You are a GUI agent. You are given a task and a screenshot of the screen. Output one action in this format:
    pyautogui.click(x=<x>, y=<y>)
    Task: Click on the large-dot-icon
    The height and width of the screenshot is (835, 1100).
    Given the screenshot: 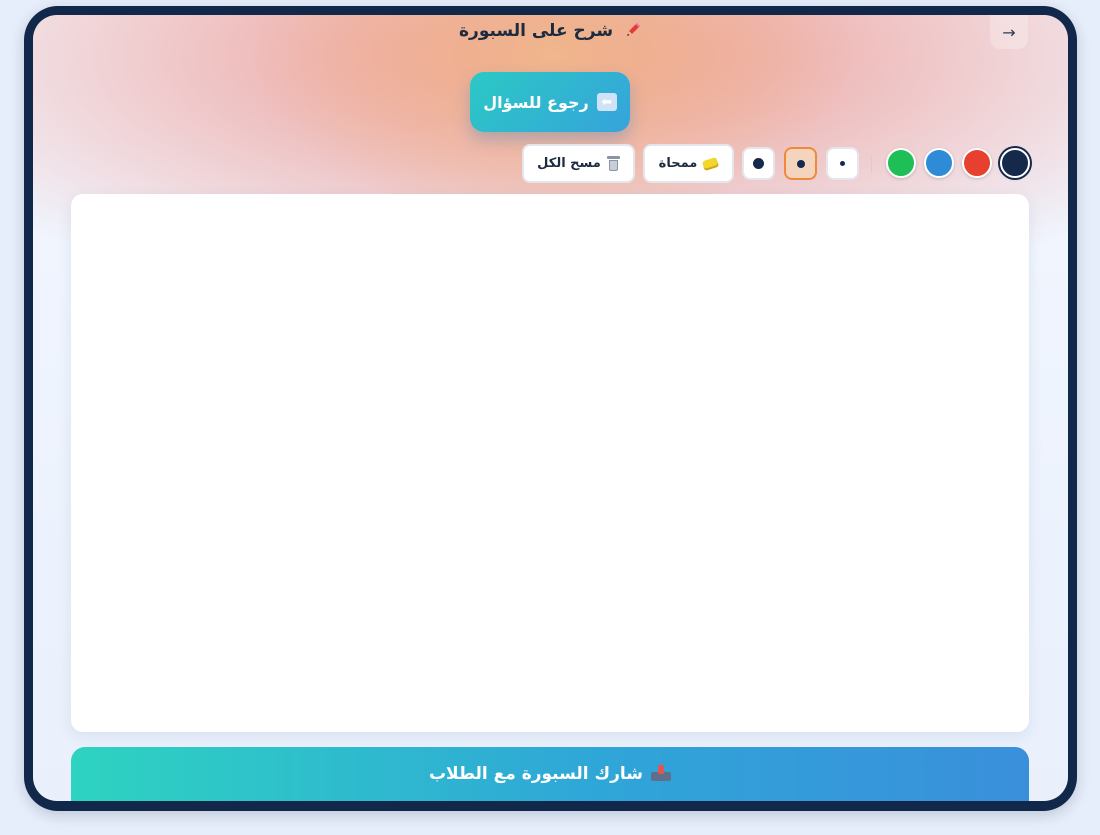 What is the action you would take?
    pyautogui.click(x=758, y=163)
    